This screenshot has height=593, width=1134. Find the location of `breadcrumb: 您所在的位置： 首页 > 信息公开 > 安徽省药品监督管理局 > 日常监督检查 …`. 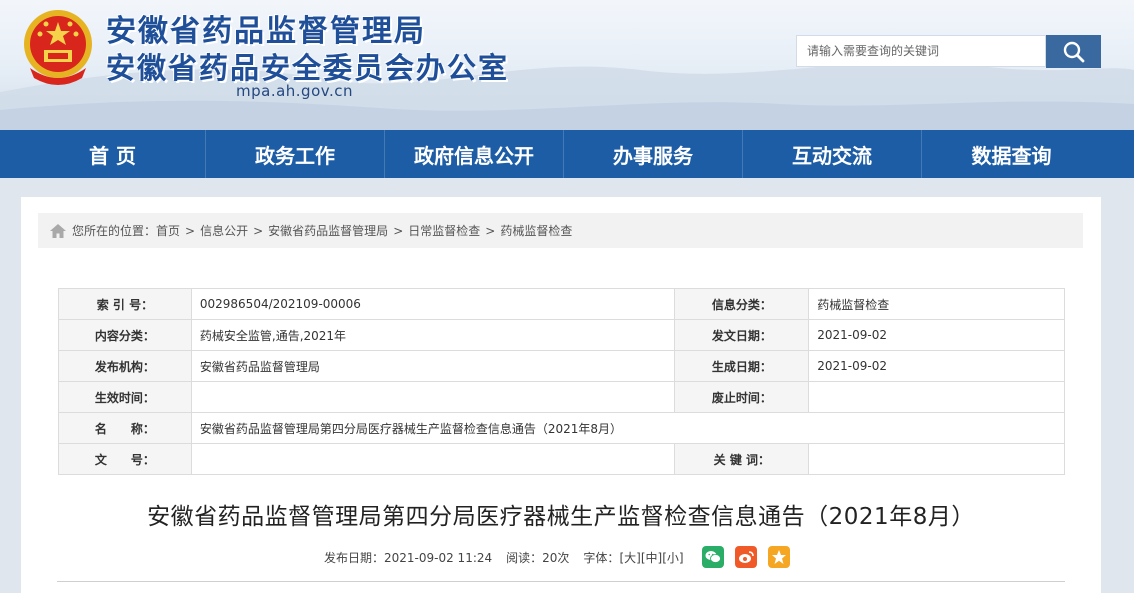

breadcrumb: 您所在的位置： 首页 > 信息公开 > 安徽省药品监督管理局 > 日常监督检查 … is located at coordinates (560, 230).